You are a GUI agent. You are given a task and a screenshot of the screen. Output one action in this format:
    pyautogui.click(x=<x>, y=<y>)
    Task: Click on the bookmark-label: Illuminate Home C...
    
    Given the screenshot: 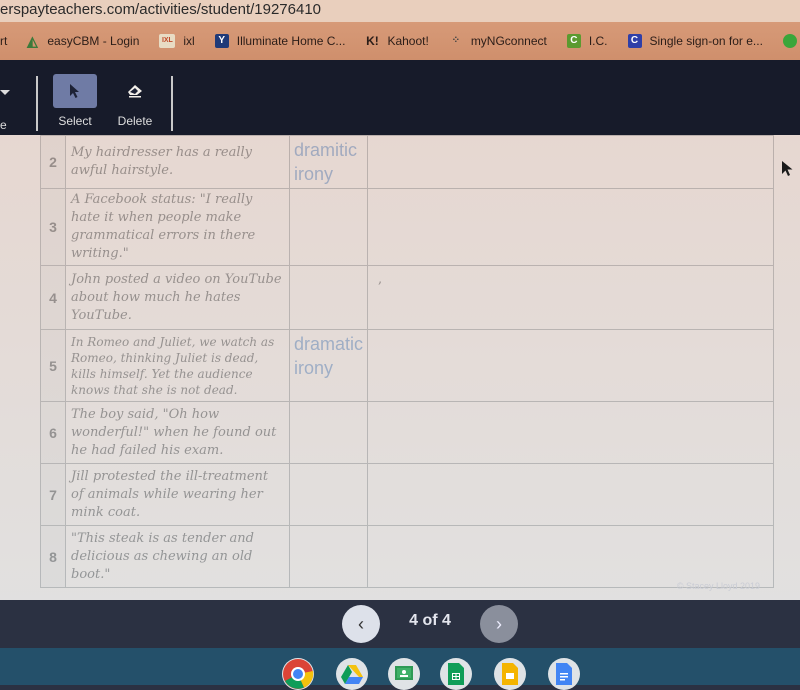 What is the action you would take?
    pyautogui.click(x=291, y=41)
    